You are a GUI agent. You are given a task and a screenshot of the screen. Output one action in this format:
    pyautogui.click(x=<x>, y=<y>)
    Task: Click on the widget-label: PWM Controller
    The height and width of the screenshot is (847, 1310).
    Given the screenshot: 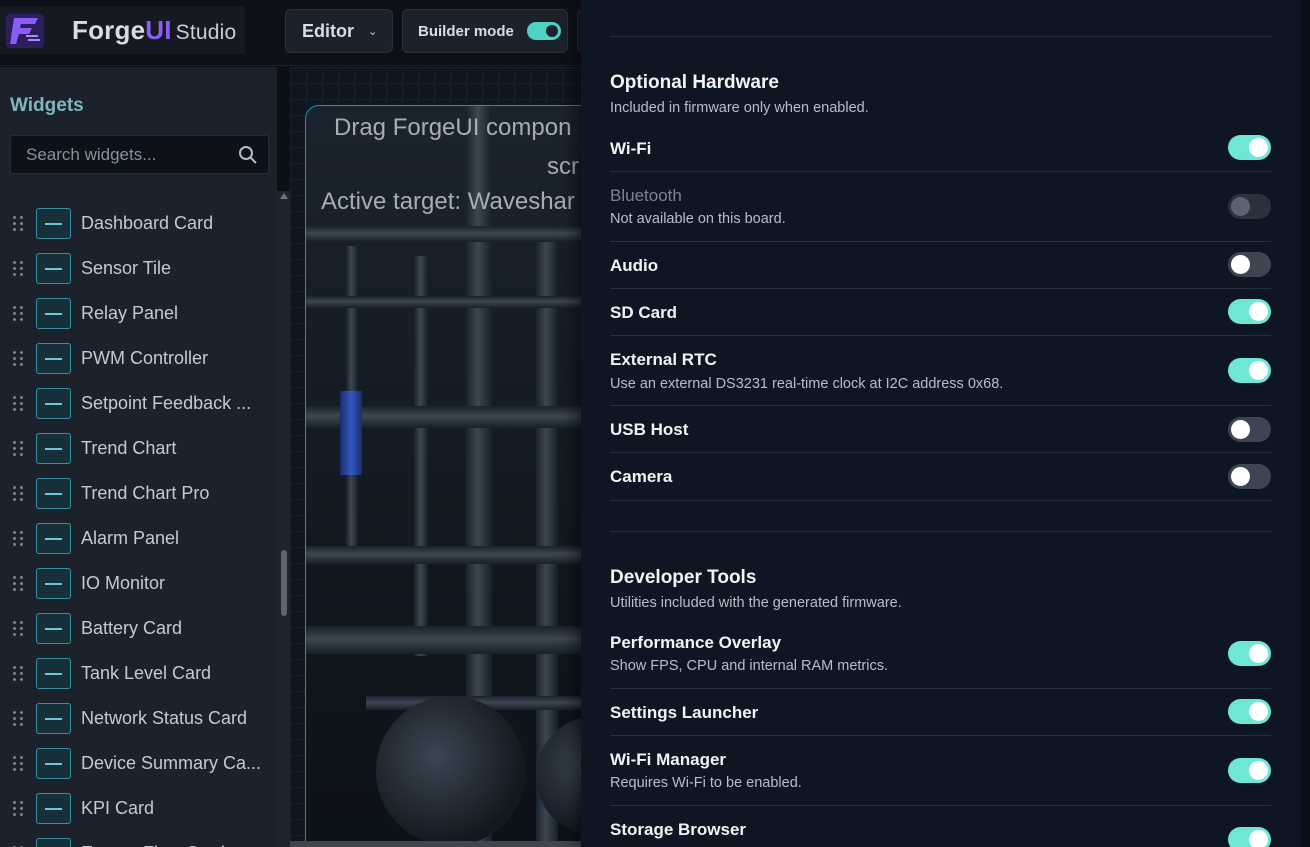 What is the action you would take?
    pyautogui.click(x=145, y=358)
    